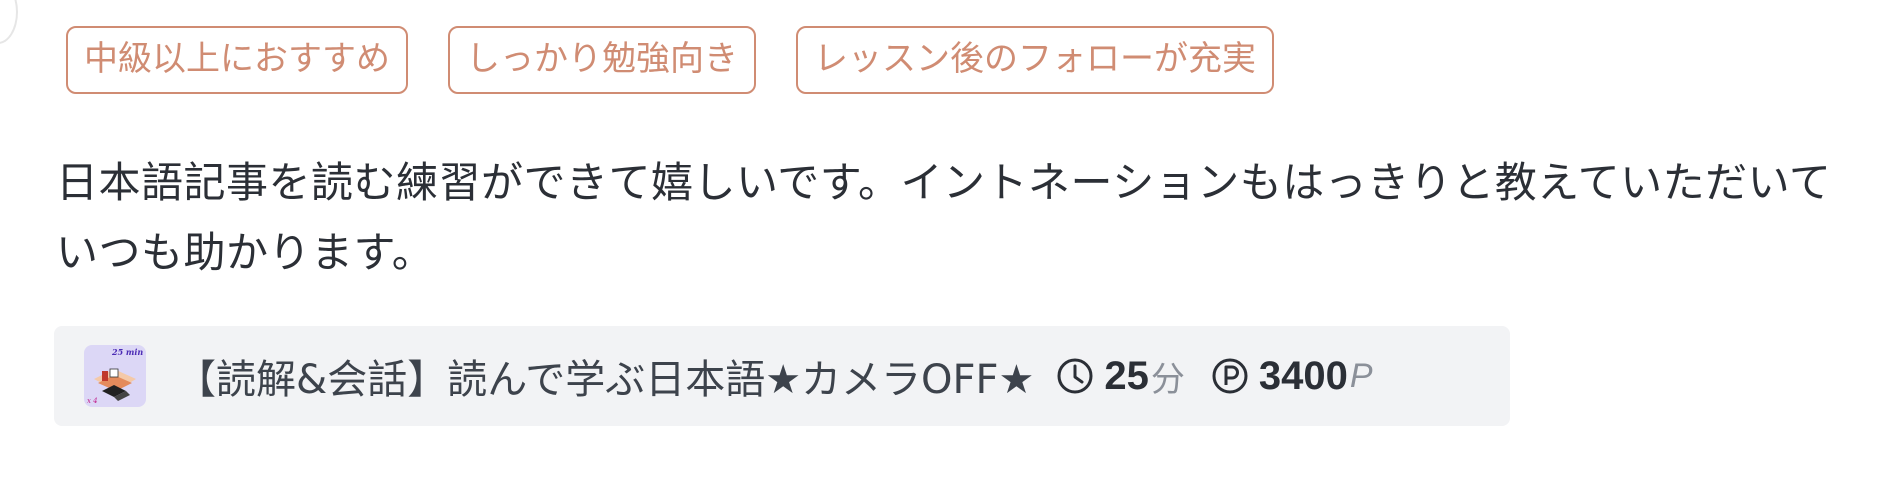  Describe the element at coordinates (9, 22) in the screenshot. I see `avatar-edge` at that location.